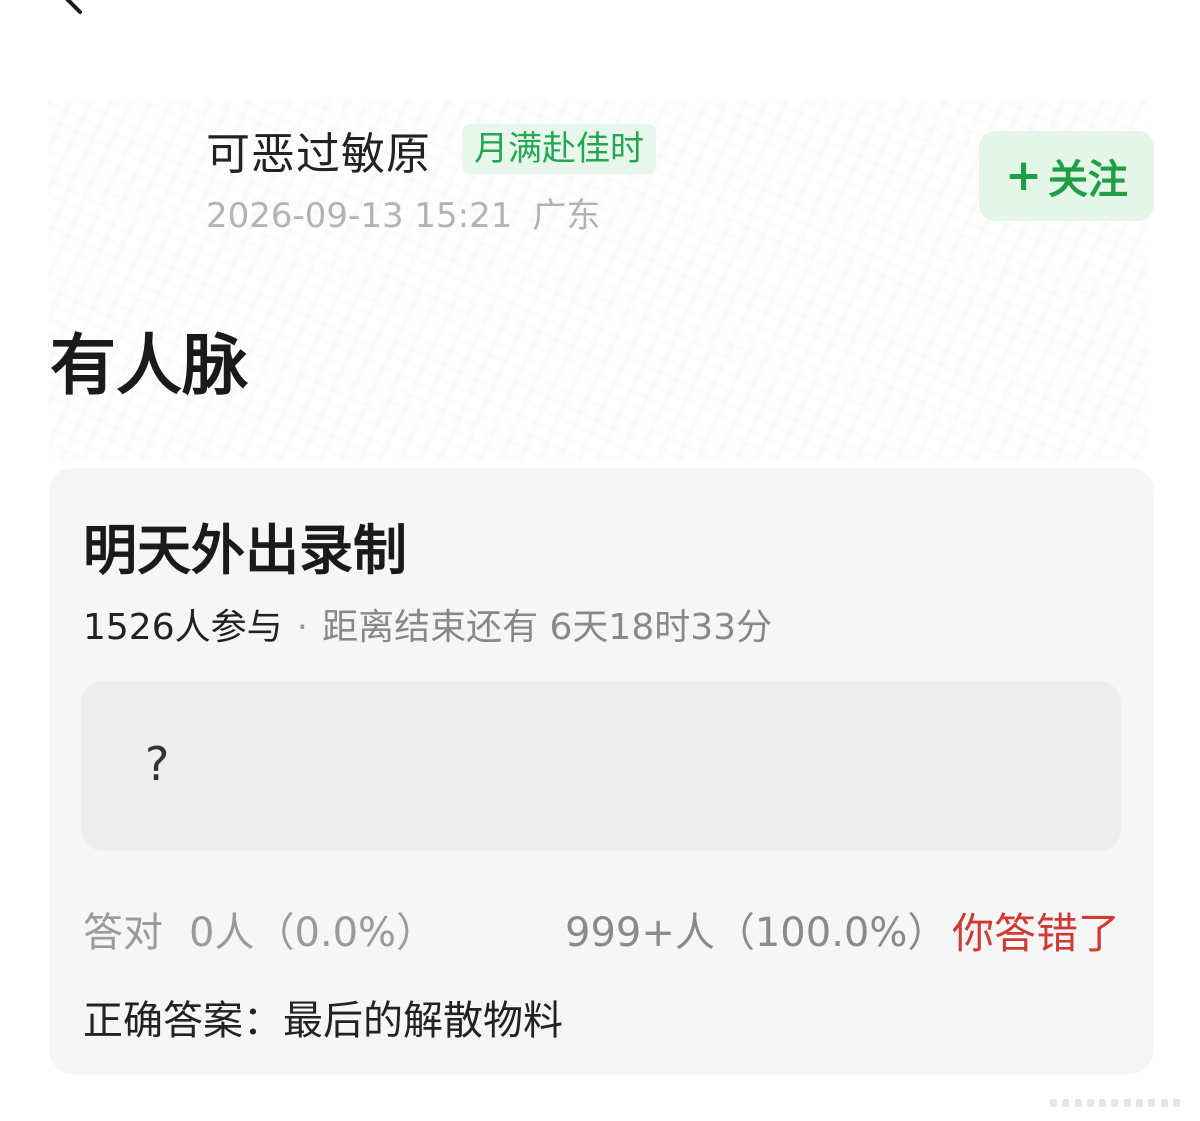 The height and width of the screenshot is (1121, 1200). What do you see at coordinates (756, 933) in the screenshot?
I see `wrong-count: 999+人（100.0%）` at bounding box center [756, 933].